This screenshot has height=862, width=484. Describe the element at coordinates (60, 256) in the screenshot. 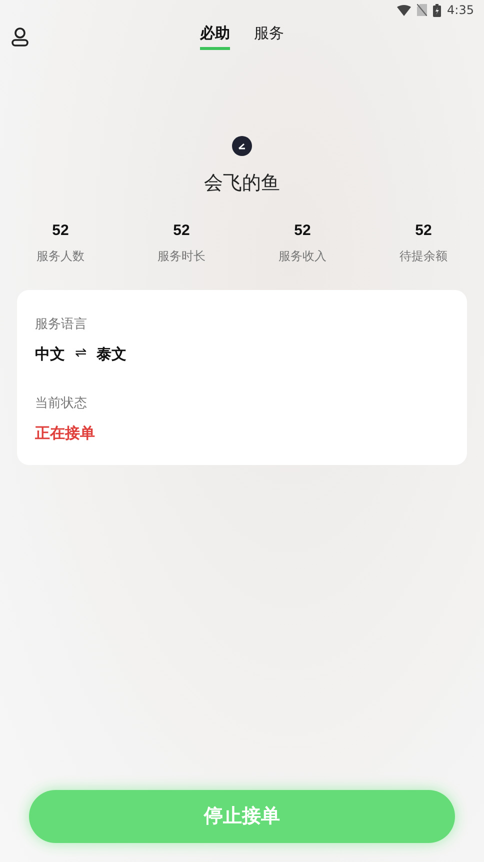

I see `stat-label: 服务人数` at that location.